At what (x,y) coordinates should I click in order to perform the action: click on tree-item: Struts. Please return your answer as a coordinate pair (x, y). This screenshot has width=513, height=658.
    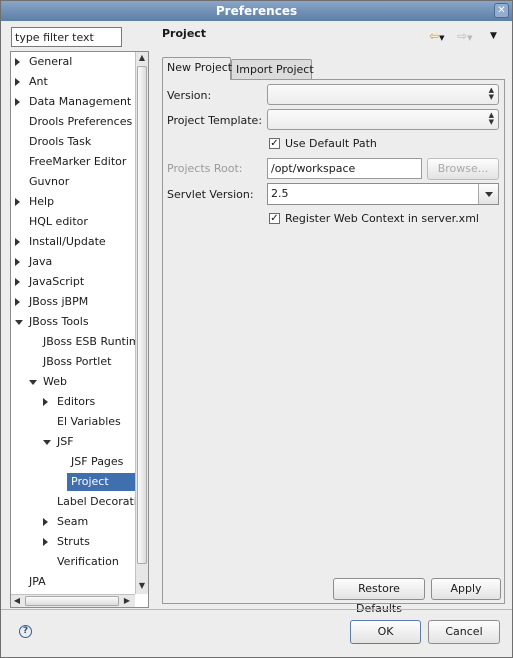
    Looking at the image, I should click on (66, 542).